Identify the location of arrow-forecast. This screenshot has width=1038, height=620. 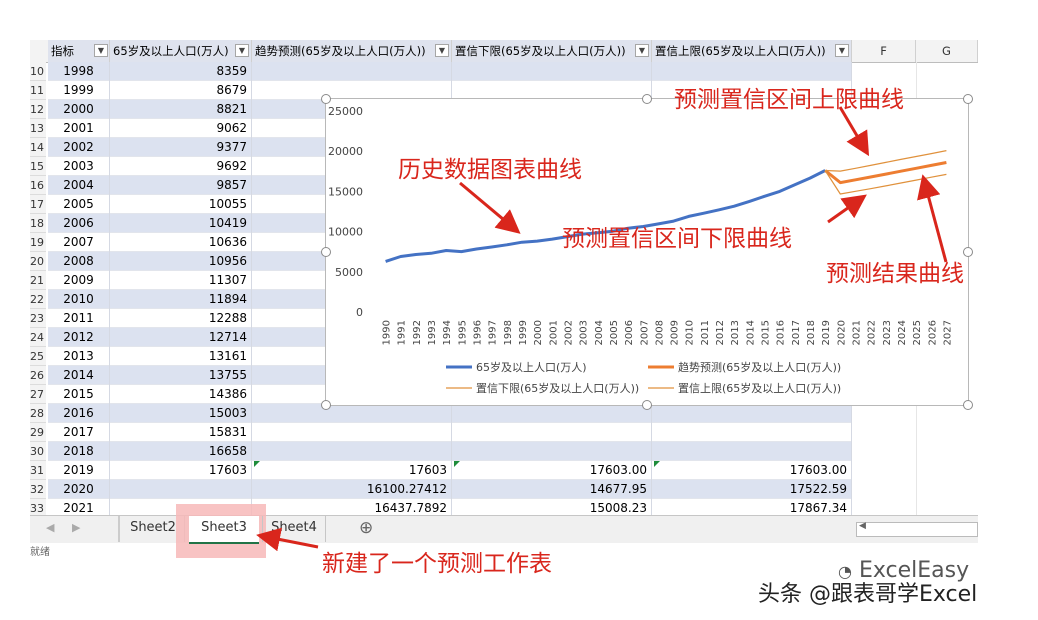
(932, 218).